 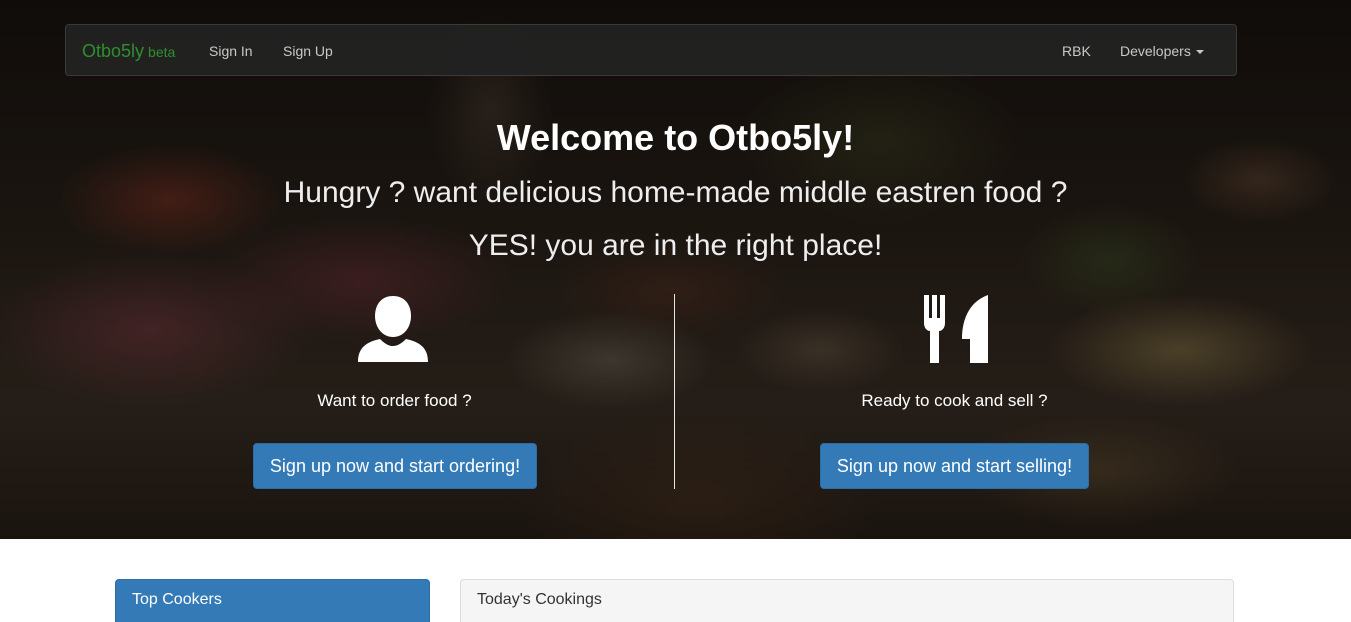 I want to click on top-cookers-panel: Top Cookers, so click(x=272, y=600).